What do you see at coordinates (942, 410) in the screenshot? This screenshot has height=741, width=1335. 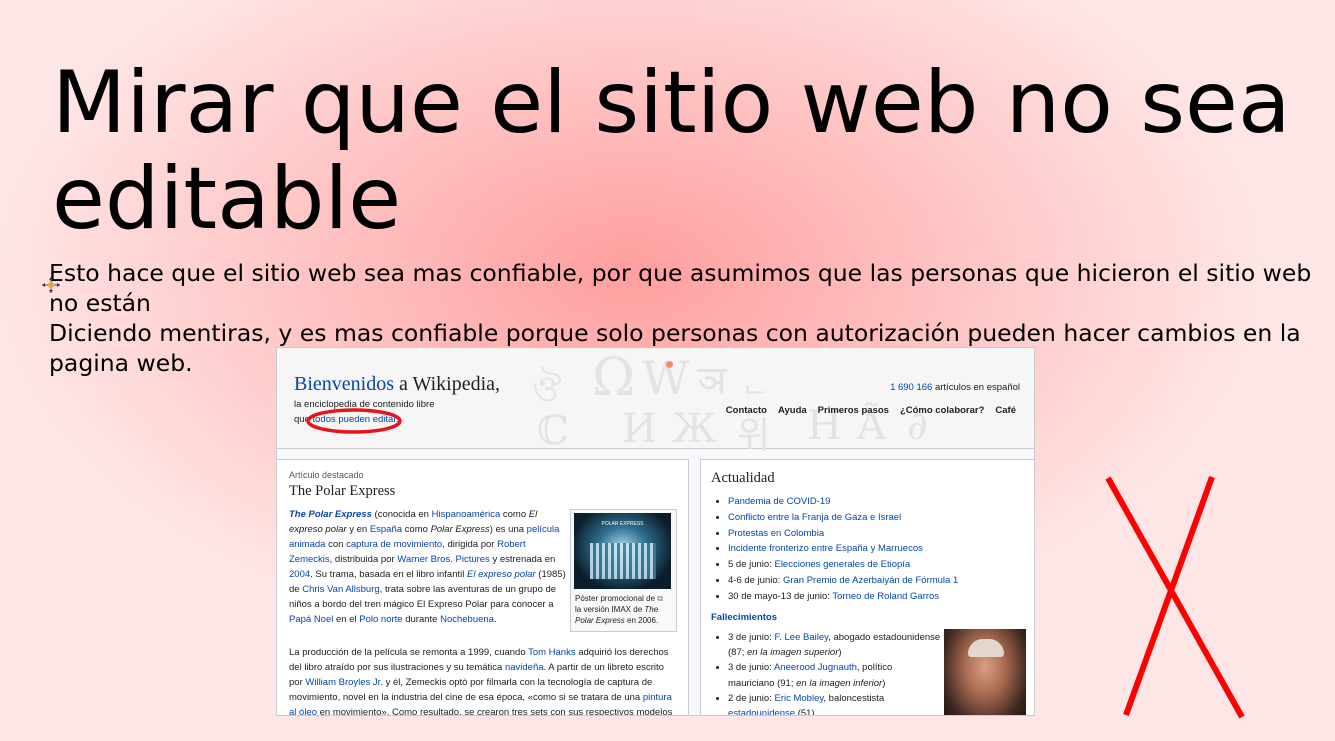 I see `nav-como-colaborar: ¿Cómo colaborar?` at bounding box center [942, 410].